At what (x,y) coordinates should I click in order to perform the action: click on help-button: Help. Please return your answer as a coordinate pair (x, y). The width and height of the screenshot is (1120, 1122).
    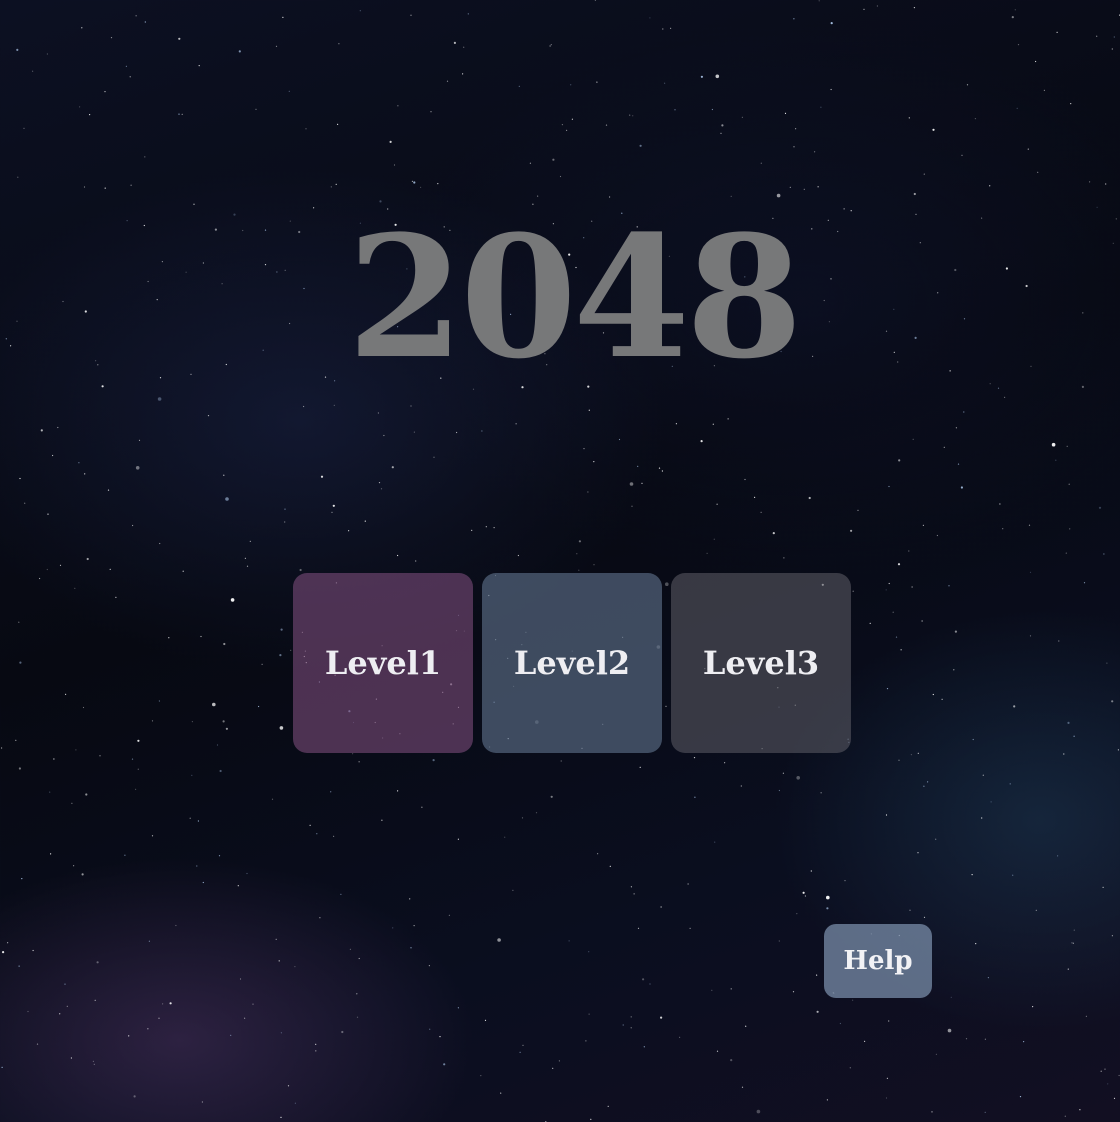
    Looking at the image, I should click on (878, 961).